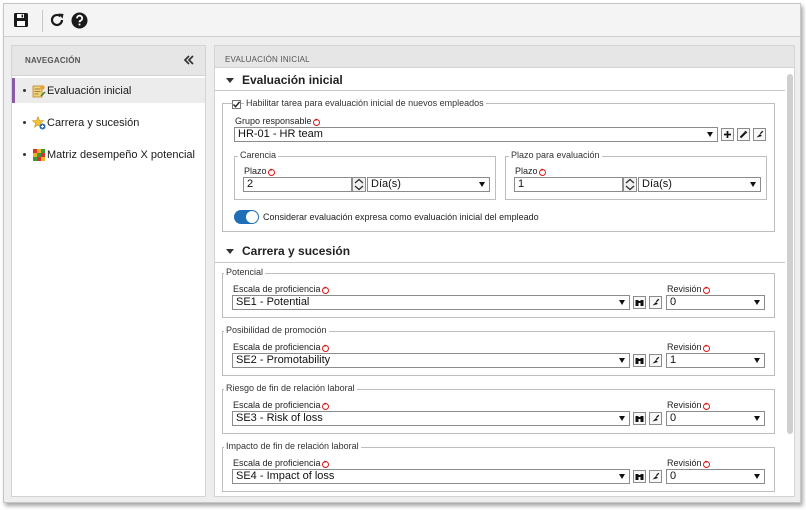  What do you see at coordinates (386, 184) in the screenshot?
I see `carencia-unit-value: Día(s)` at bounding box center [386, 184].